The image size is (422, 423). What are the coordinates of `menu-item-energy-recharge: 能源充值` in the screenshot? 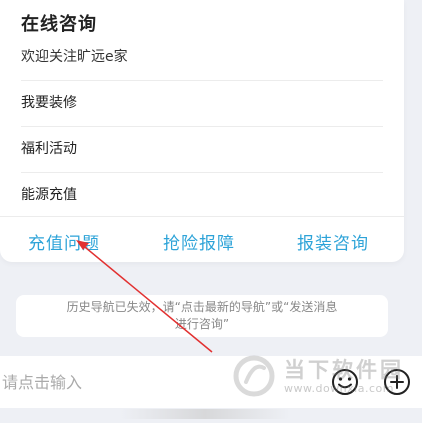 It's located at (202, 194).